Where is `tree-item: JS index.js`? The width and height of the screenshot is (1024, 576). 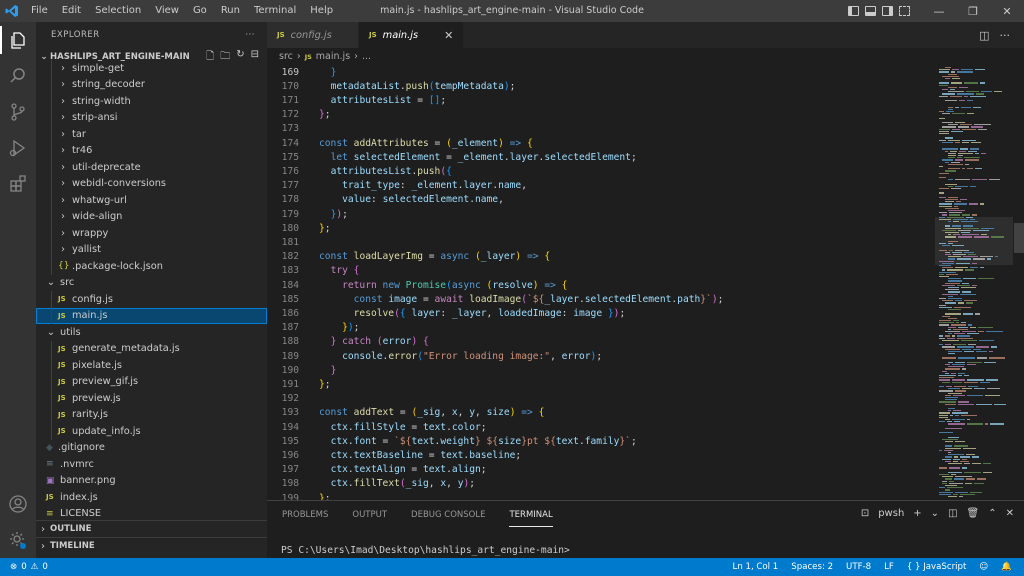 tree-item: JS index.js is located at coordinates (151, 497).